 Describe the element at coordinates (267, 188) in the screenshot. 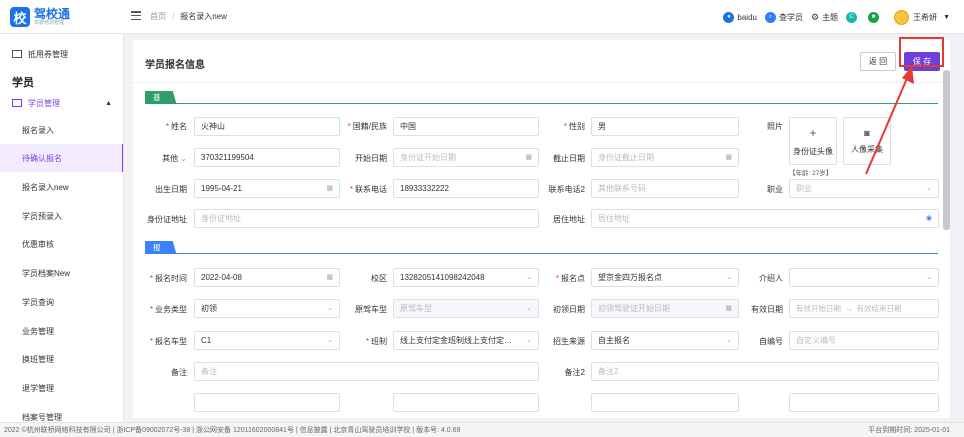

I see `birth-date-input: 1995-04-21 ▦` at that location.